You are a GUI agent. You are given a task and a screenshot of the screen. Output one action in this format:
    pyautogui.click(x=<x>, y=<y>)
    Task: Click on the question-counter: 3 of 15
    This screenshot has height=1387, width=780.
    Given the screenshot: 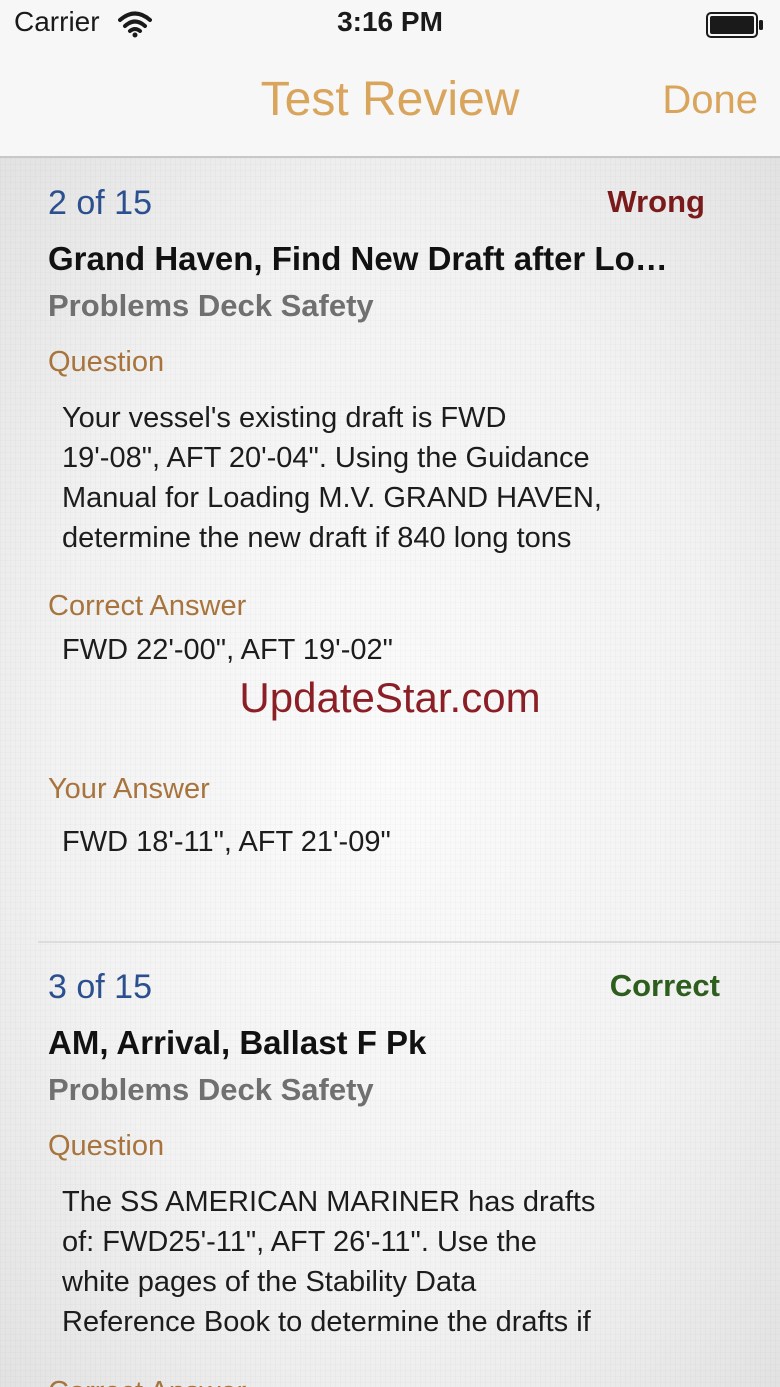 What is the action you would take?
    pyautogui.click(x=100, y=987)
    